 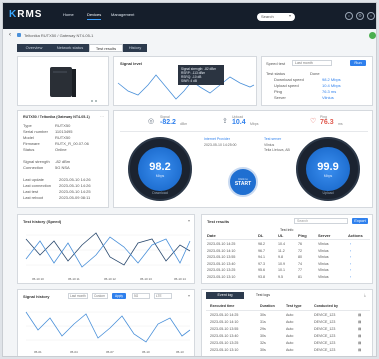 What do you see at coordinates (25, 14) in the screenshot?
I see `logo: KRMS` at bounding box center [25, 14].